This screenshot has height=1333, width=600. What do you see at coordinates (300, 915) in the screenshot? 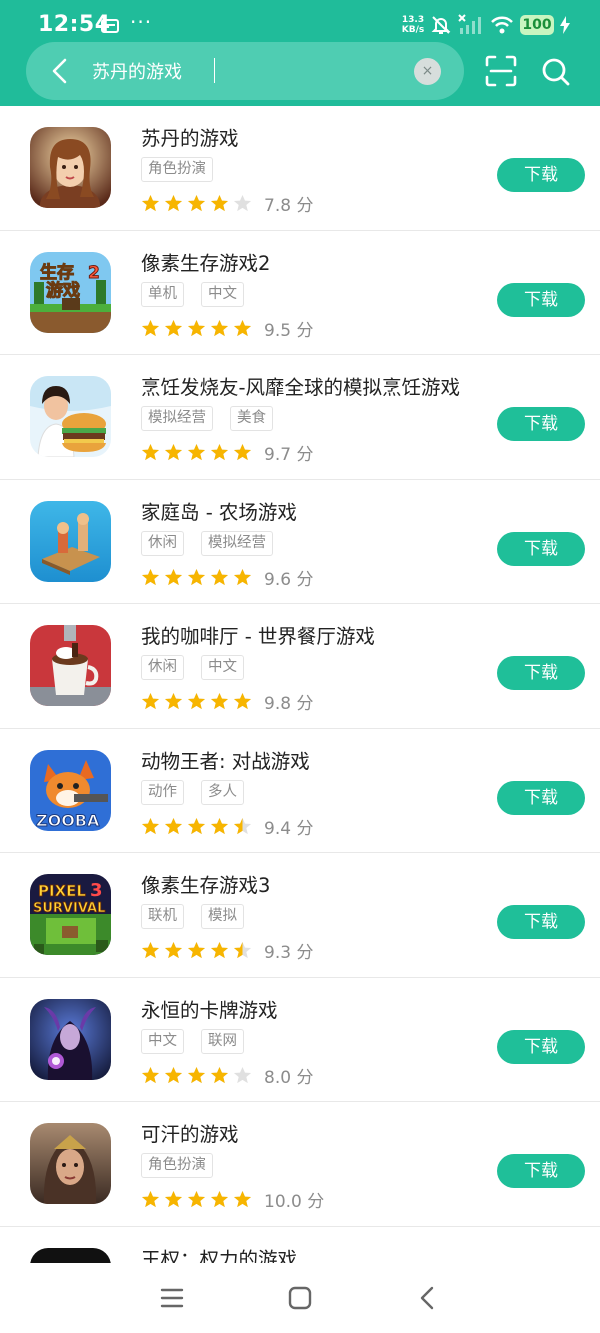
I see `app-list-item: PIXEL 3 SURVIVAL 像素生存游戏3 联机 模拟 9.3 分 下载` at bounding box center [300, 915].